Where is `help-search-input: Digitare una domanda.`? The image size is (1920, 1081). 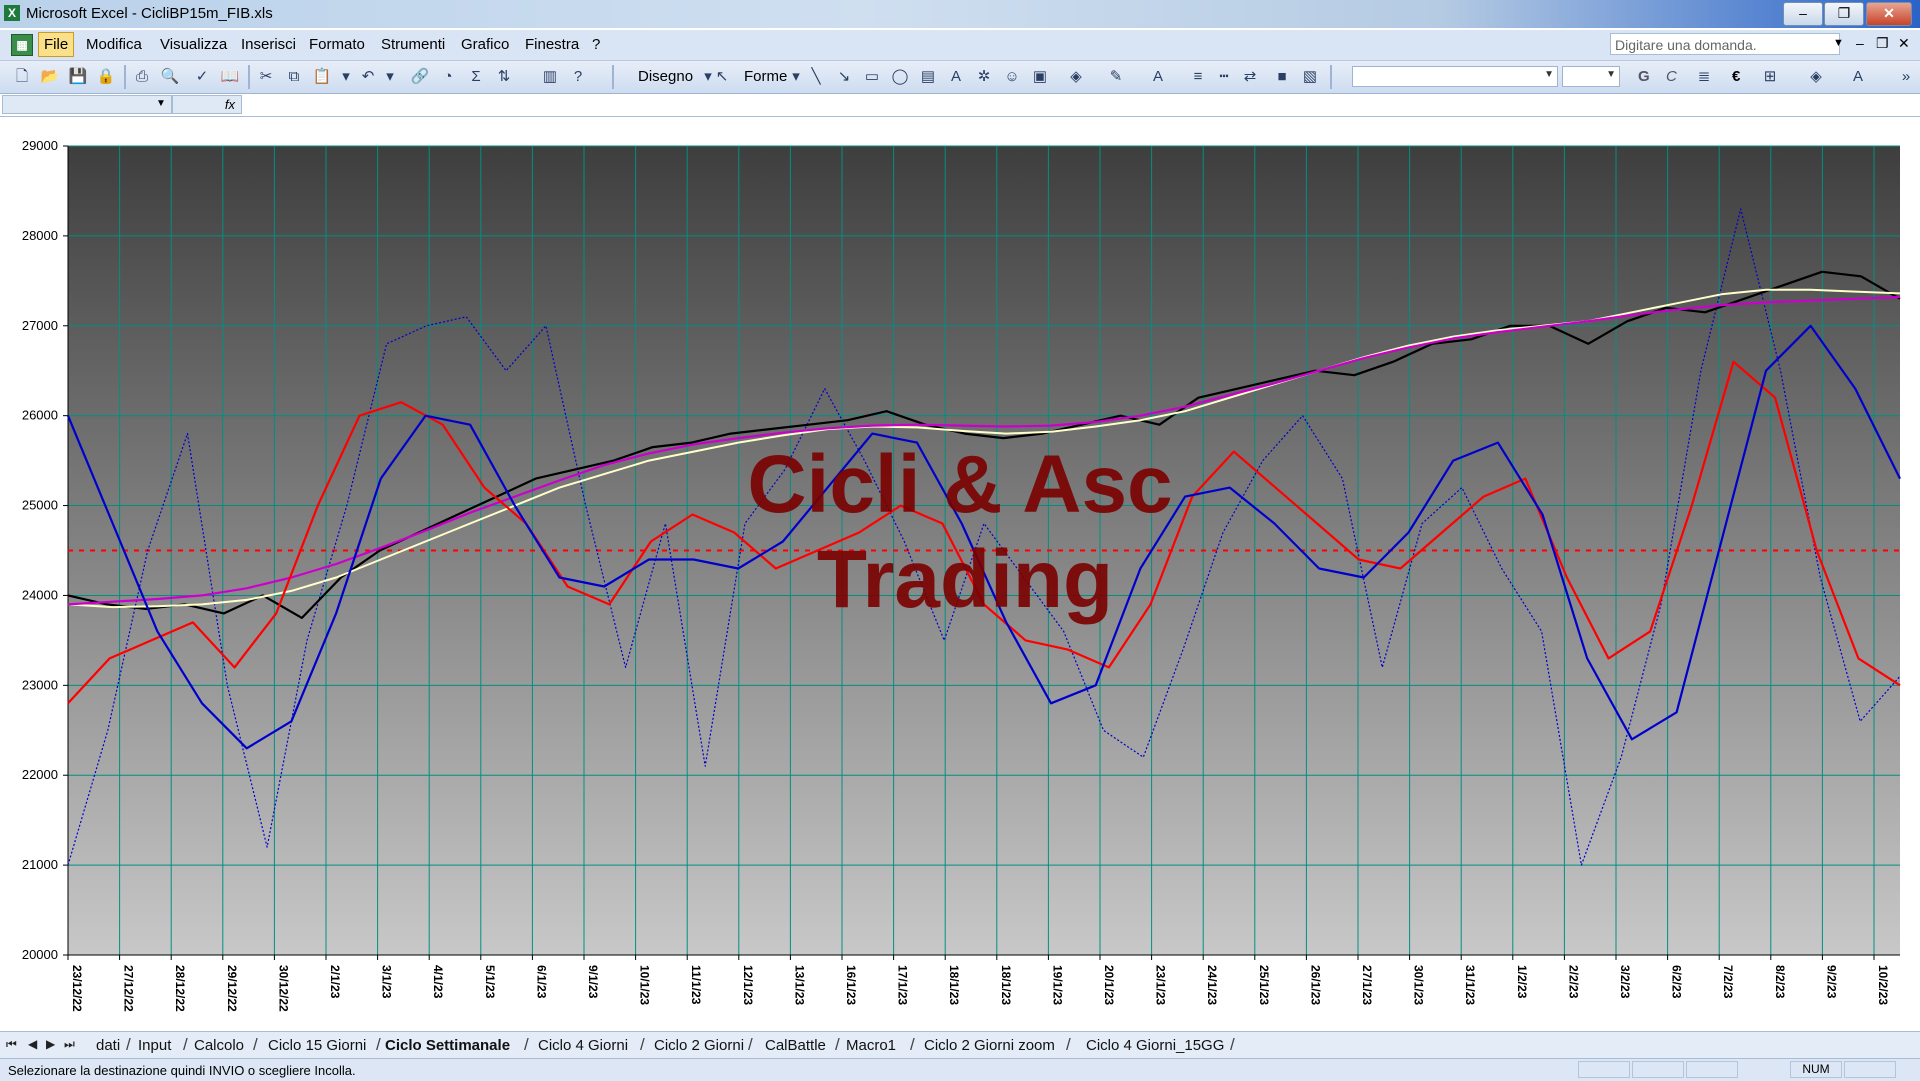
help-search-input: Digitare una domanda. is located at coordinates (1725, 44).